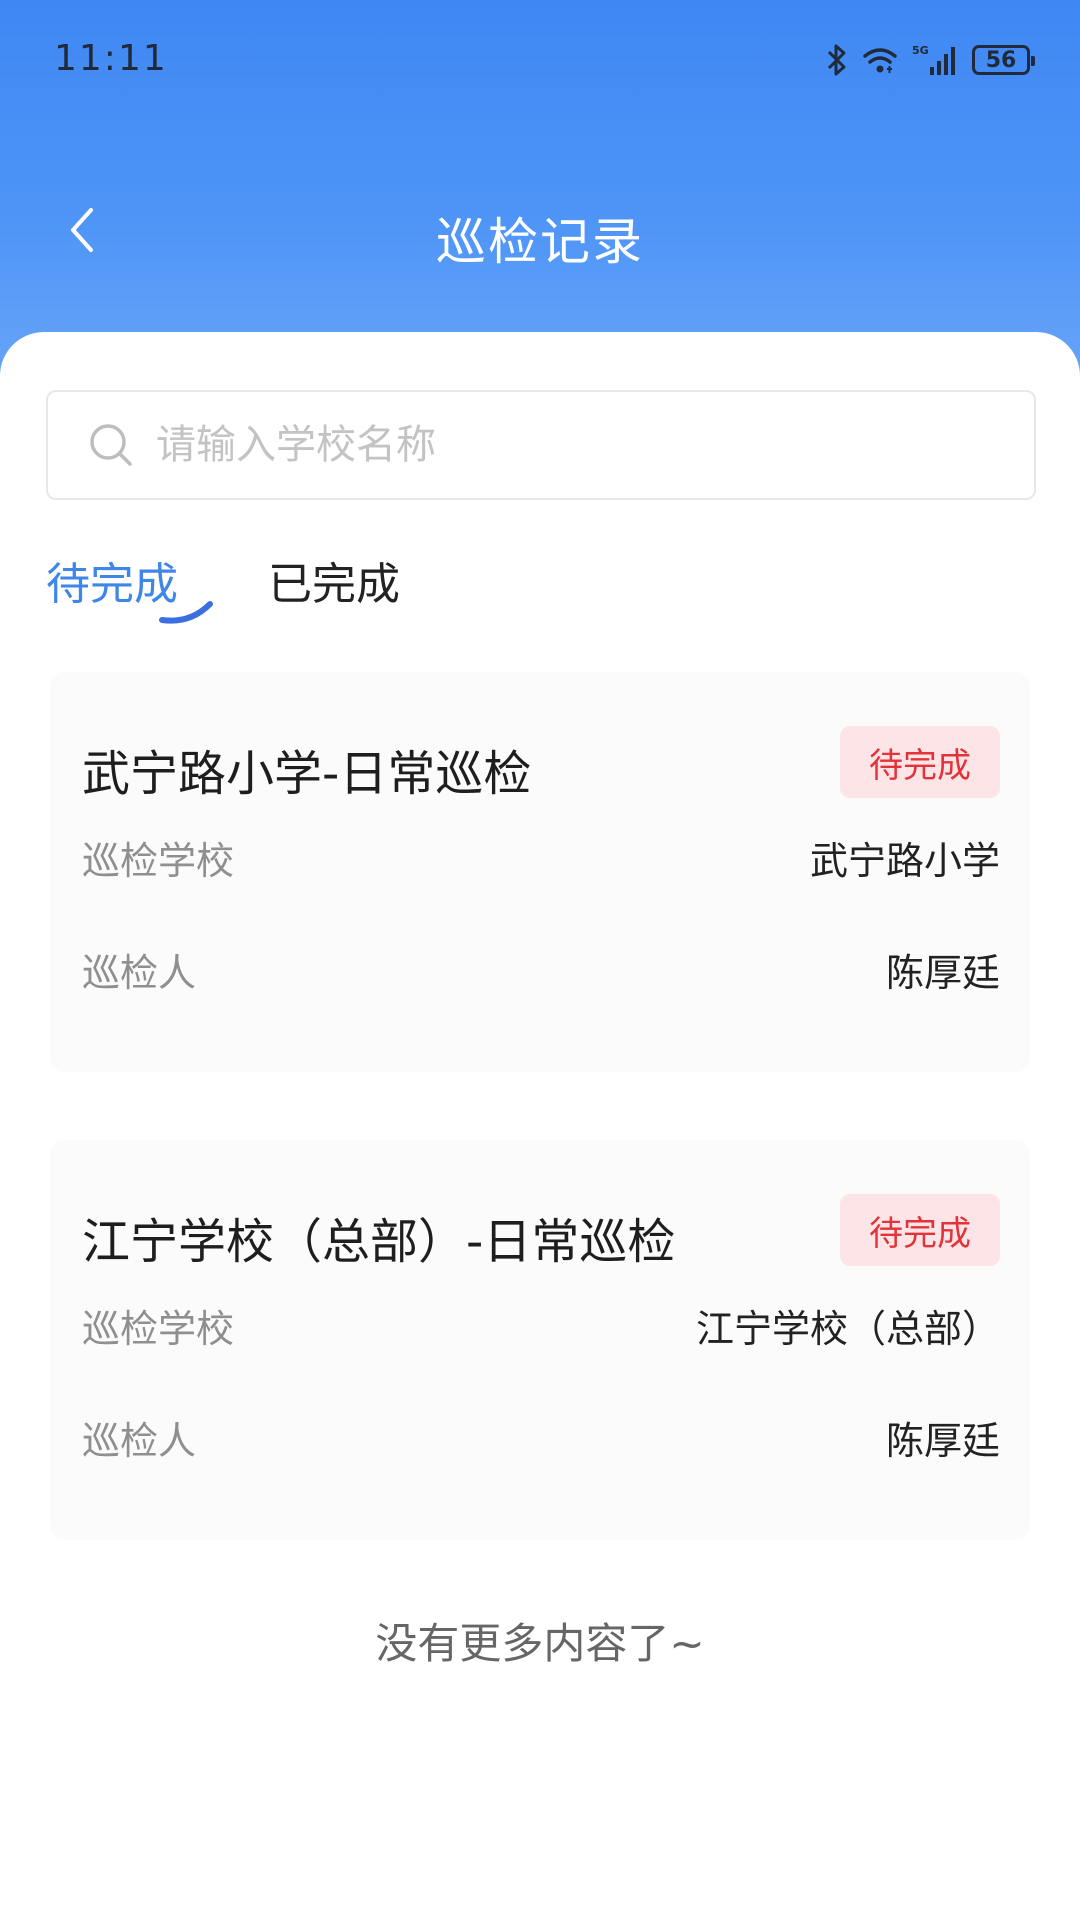 The width and height of the screenshot is (1080, 1920). What do you see at coordinates (540, 242) in the screenshot?
I see `page-title: 巡检记录` at bounding box center [540, 242].